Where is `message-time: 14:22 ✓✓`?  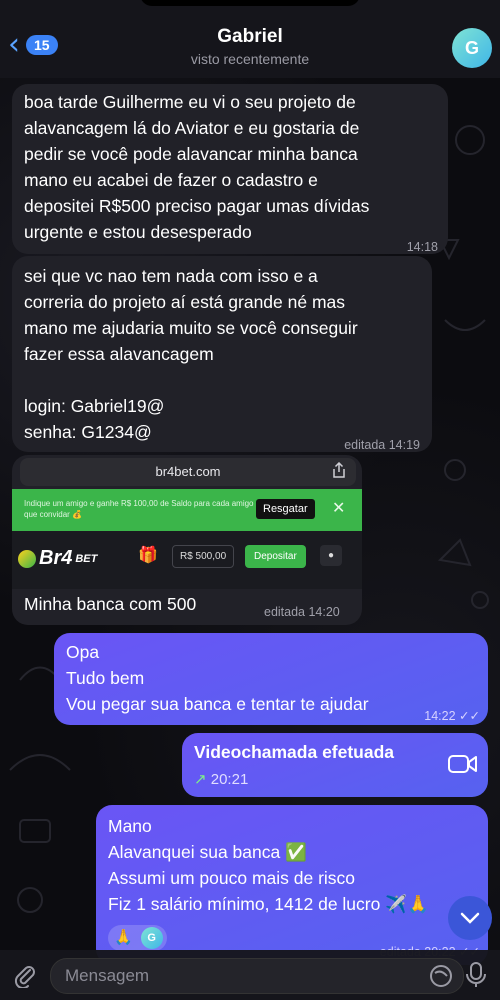 message-time: 14:22 ✓✓ is located at coordinates (452, 716).